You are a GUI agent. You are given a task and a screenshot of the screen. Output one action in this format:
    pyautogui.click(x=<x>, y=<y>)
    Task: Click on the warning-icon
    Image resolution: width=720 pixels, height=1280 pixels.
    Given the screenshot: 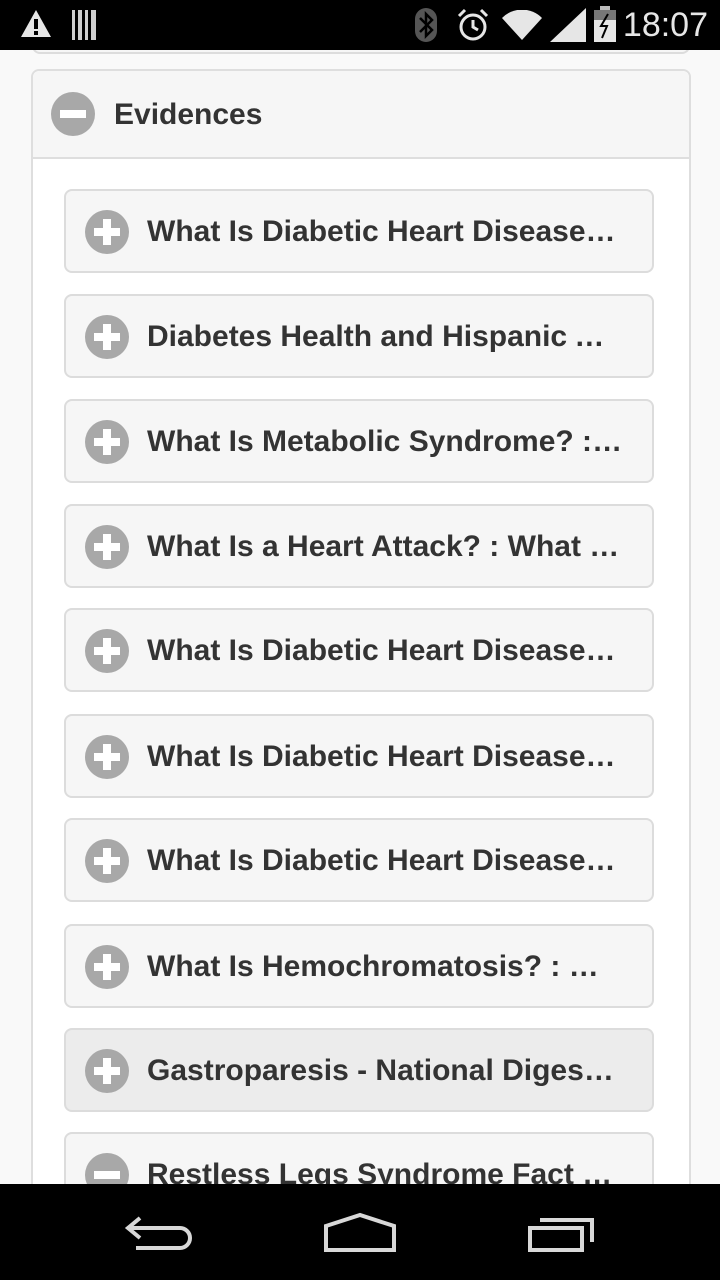 What is the action you would take?
    pyautogui.click(x=36, y=26)
    